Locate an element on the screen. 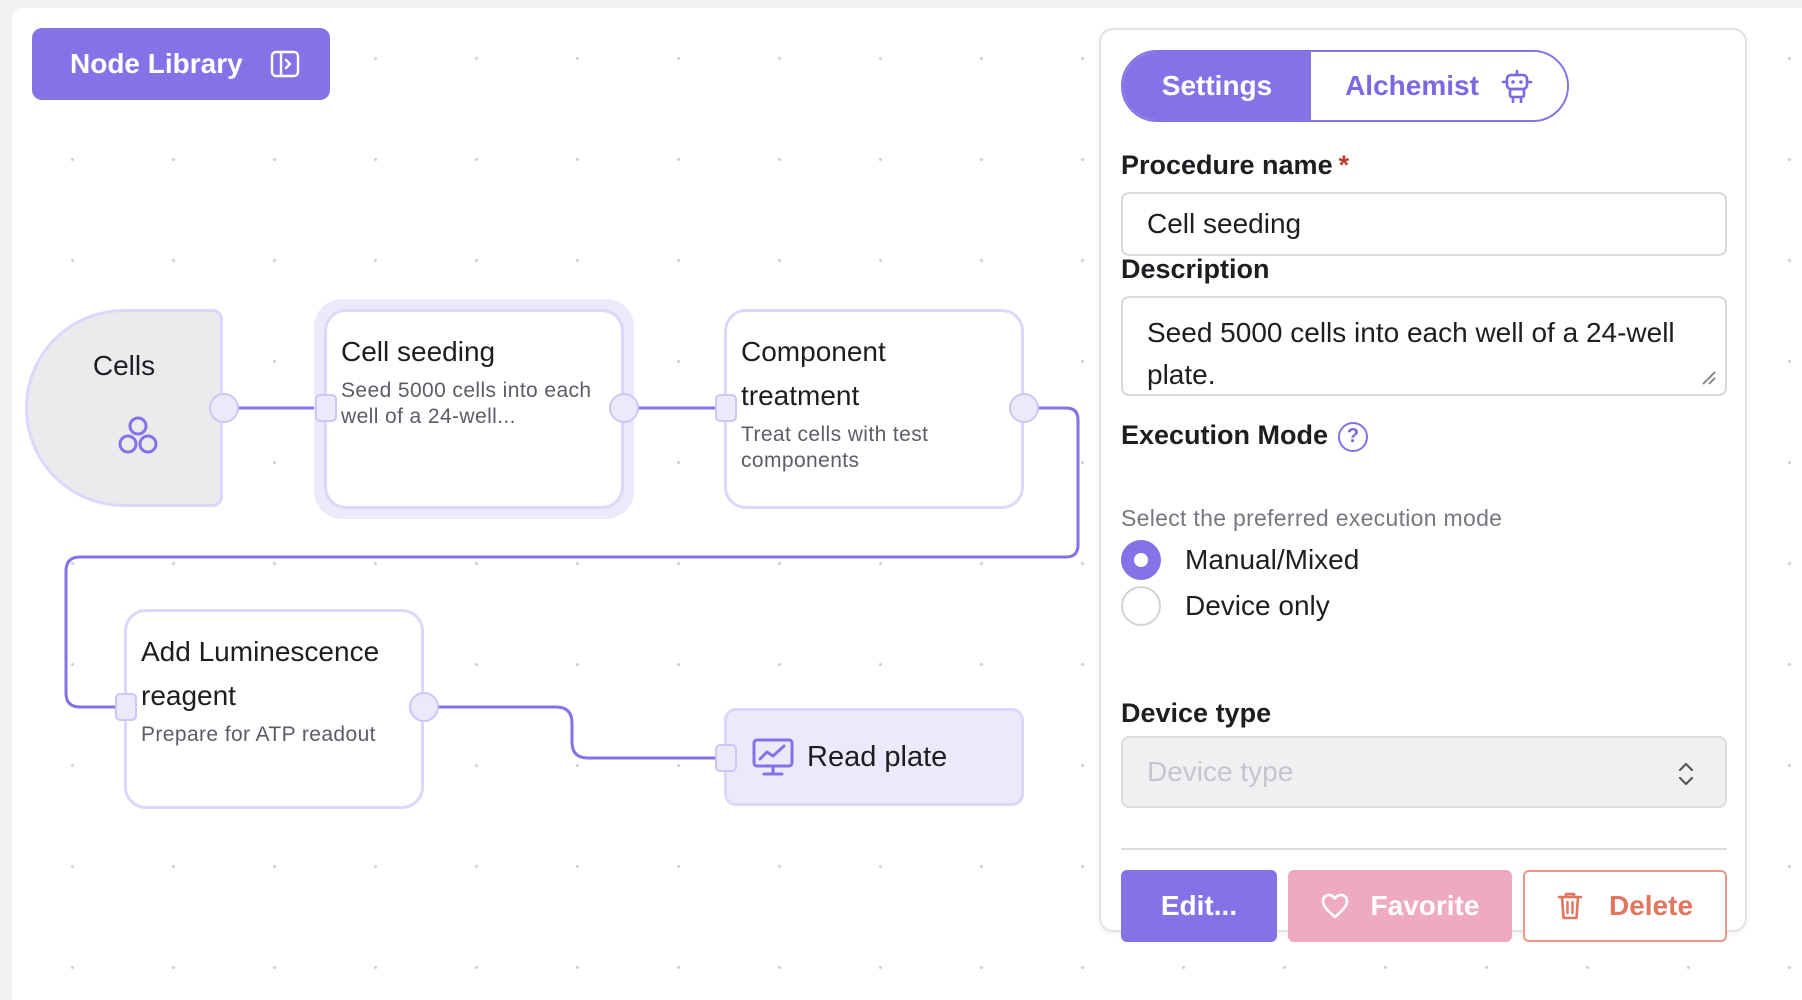 Image resolution: width=1802 pixels, height=1000 pixels. node-title: Read plate is located at coordinates (877, 756).